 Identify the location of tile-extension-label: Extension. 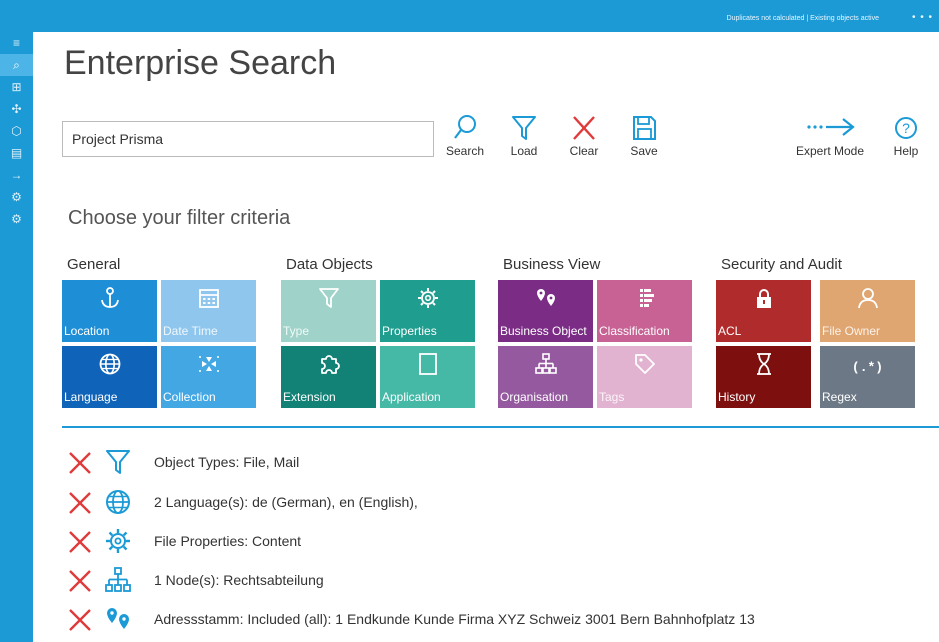
(309, 397).